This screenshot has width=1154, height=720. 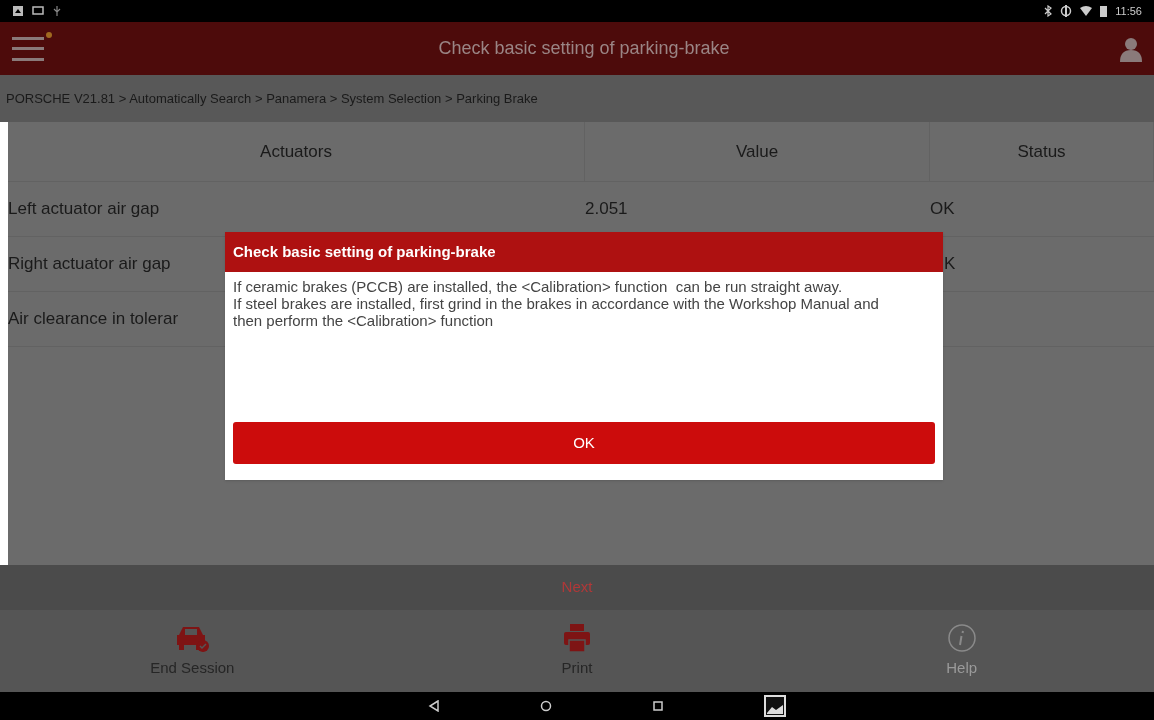 I want to click on column-header: Value, so click(x=757, y=151).